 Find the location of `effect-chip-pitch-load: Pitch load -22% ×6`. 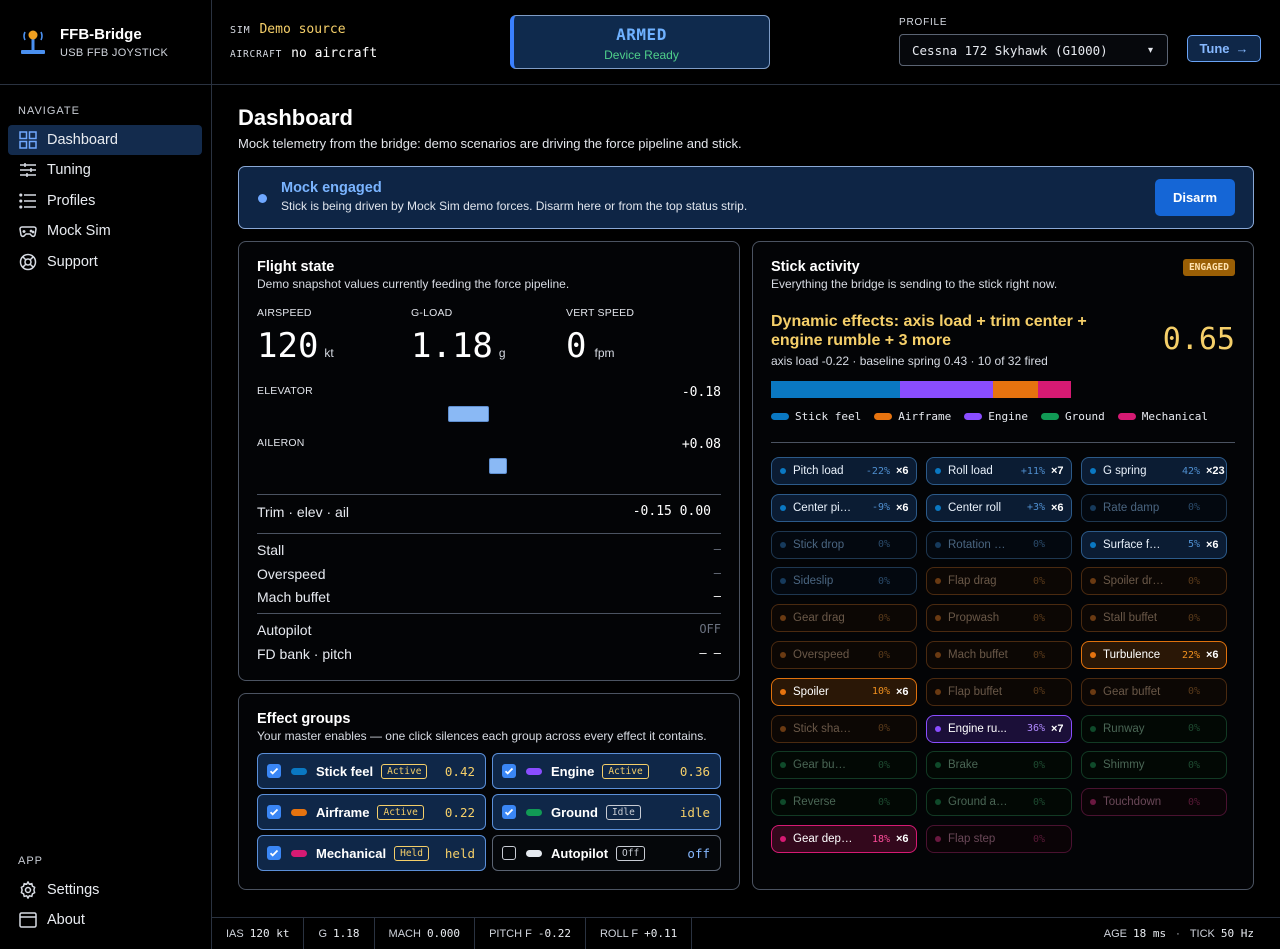

effect-chip-pitch-load: Pitch load -22% ×6 is located at coordinates (844, 471).